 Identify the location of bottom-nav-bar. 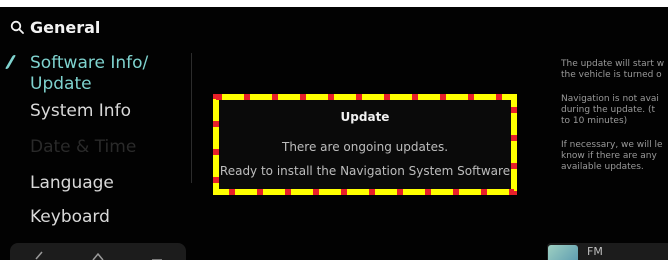
(98, 251).